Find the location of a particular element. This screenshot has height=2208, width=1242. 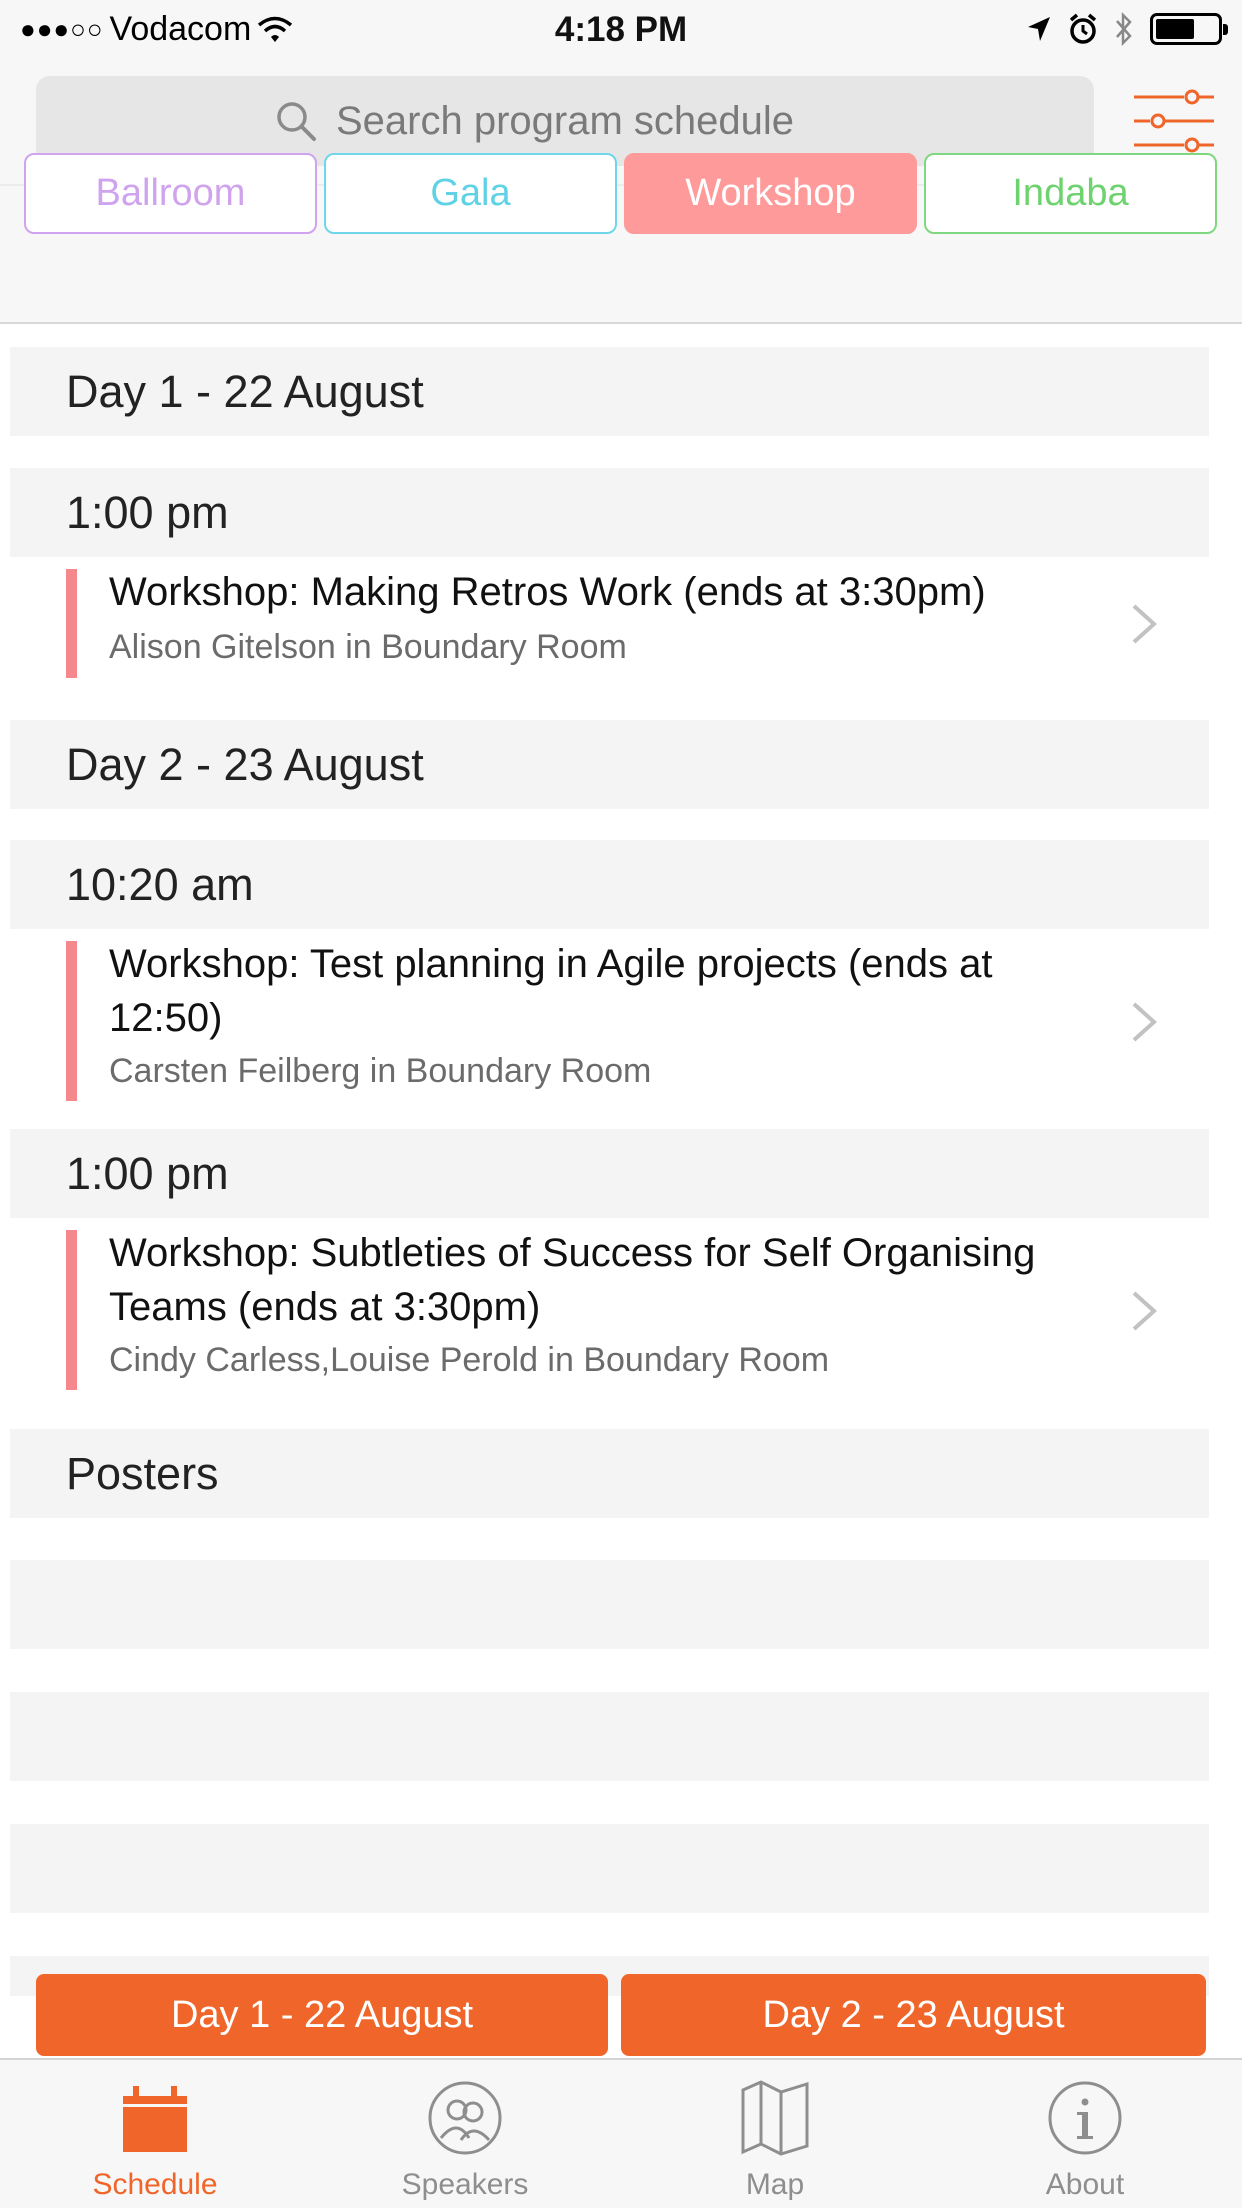

alarm-icon is located at coordinates (1083, 28).